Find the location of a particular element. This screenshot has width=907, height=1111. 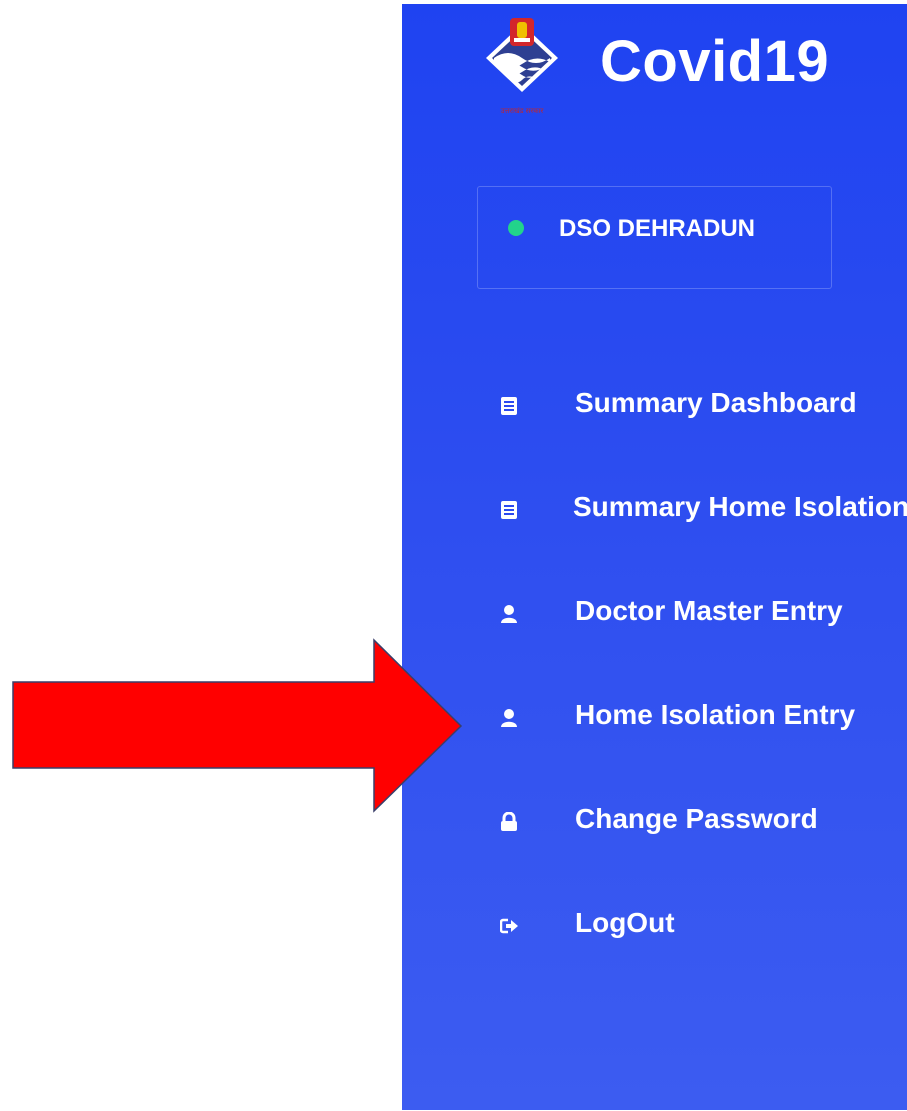

red-arrow-pointer is located at coordinates (237, 725).